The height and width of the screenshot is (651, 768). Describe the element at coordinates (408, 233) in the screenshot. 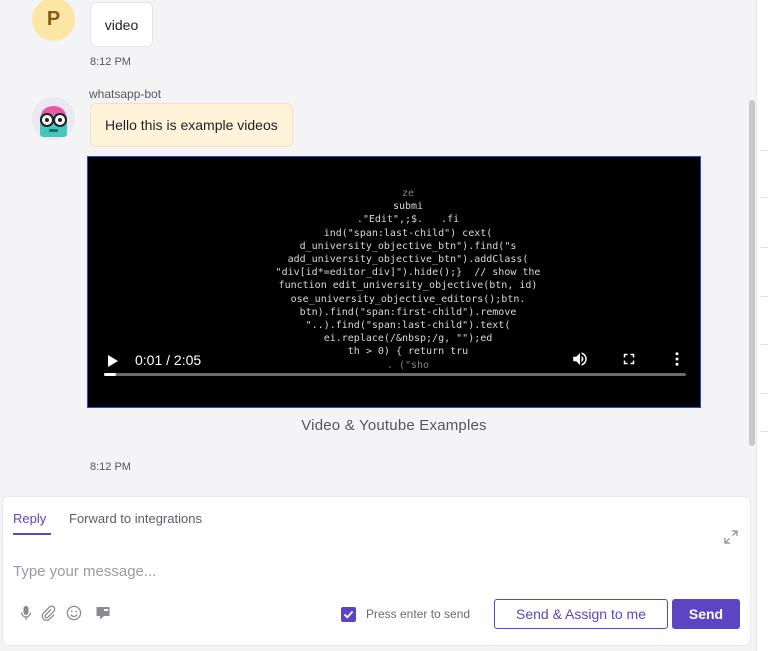

I see `video-frame-line: ind("span:last-child") cext(` at that location.